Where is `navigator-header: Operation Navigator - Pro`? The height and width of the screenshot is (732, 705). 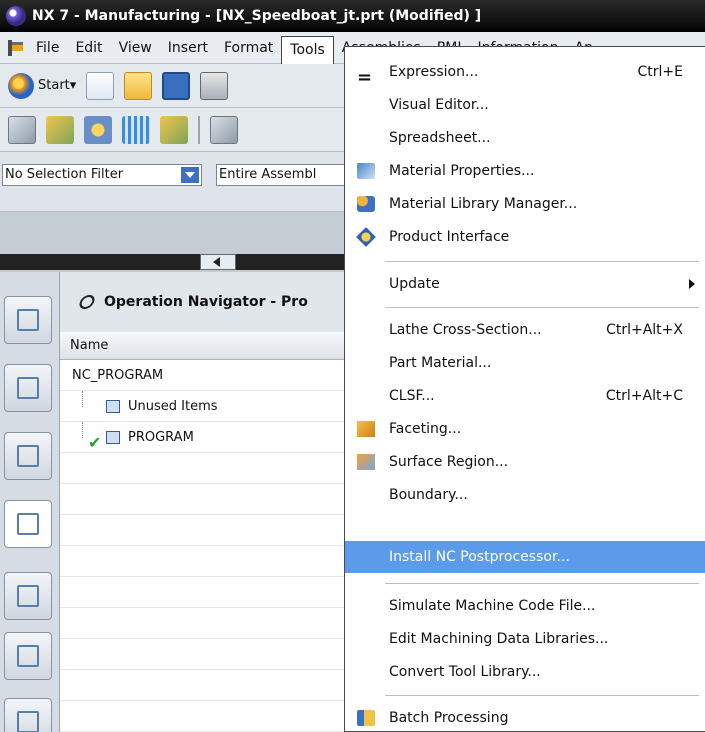 navigator-header: Operation Navigator - Pro is located at coordinates (205, 302).